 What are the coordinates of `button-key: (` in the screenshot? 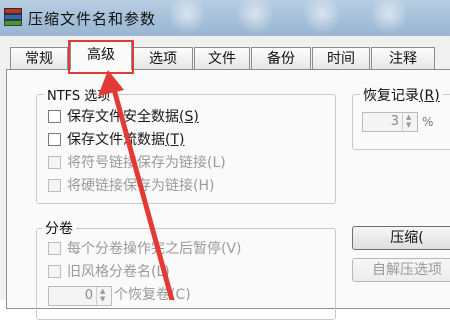 It's located at (421, 238).